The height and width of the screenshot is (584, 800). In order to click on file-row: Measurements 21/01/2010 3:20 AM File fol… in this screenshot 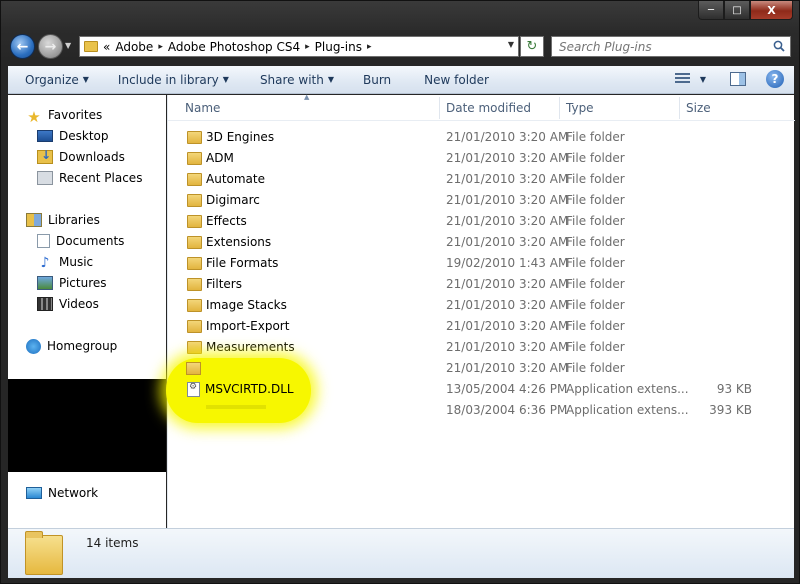, I will do `click(481, 347)`.